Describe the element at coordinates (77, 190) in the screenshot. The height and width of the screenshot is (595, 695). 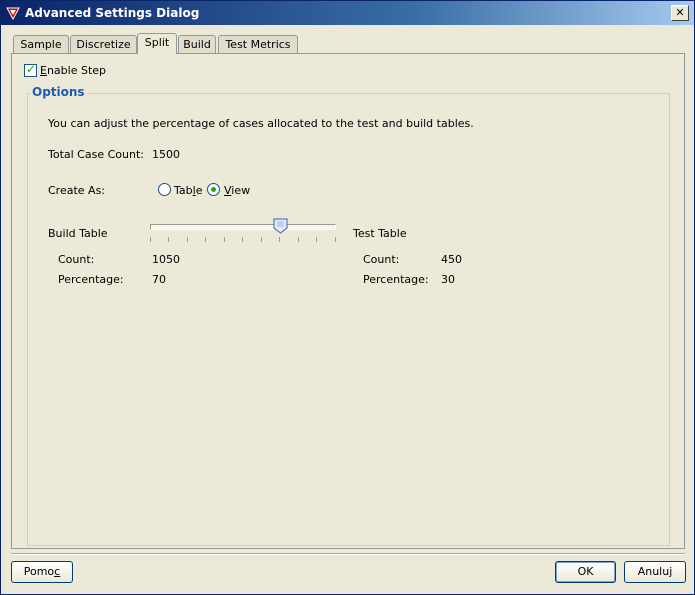
I see `create-as-label: Create As:` at that location.